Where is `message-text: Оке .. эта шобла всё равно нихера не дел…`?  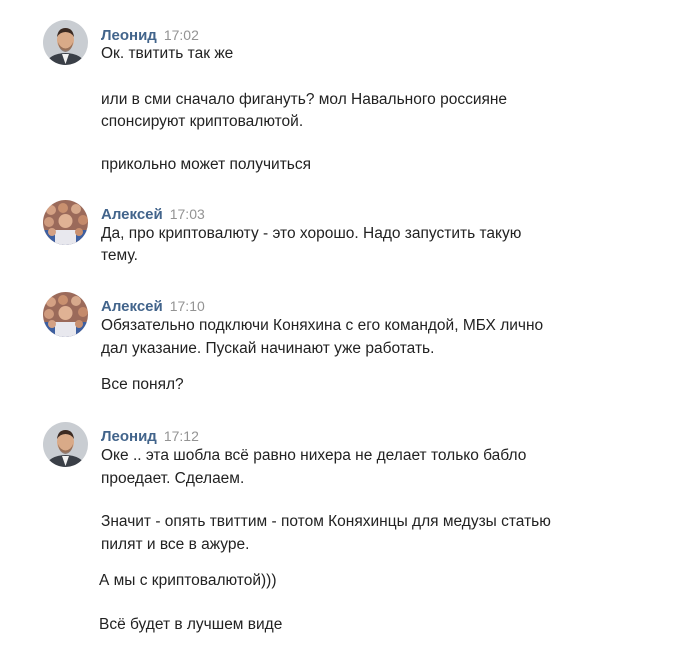 message-text: Оке .. эта шобла всё равно нихера не дел… is located at coordinates (314, 455).